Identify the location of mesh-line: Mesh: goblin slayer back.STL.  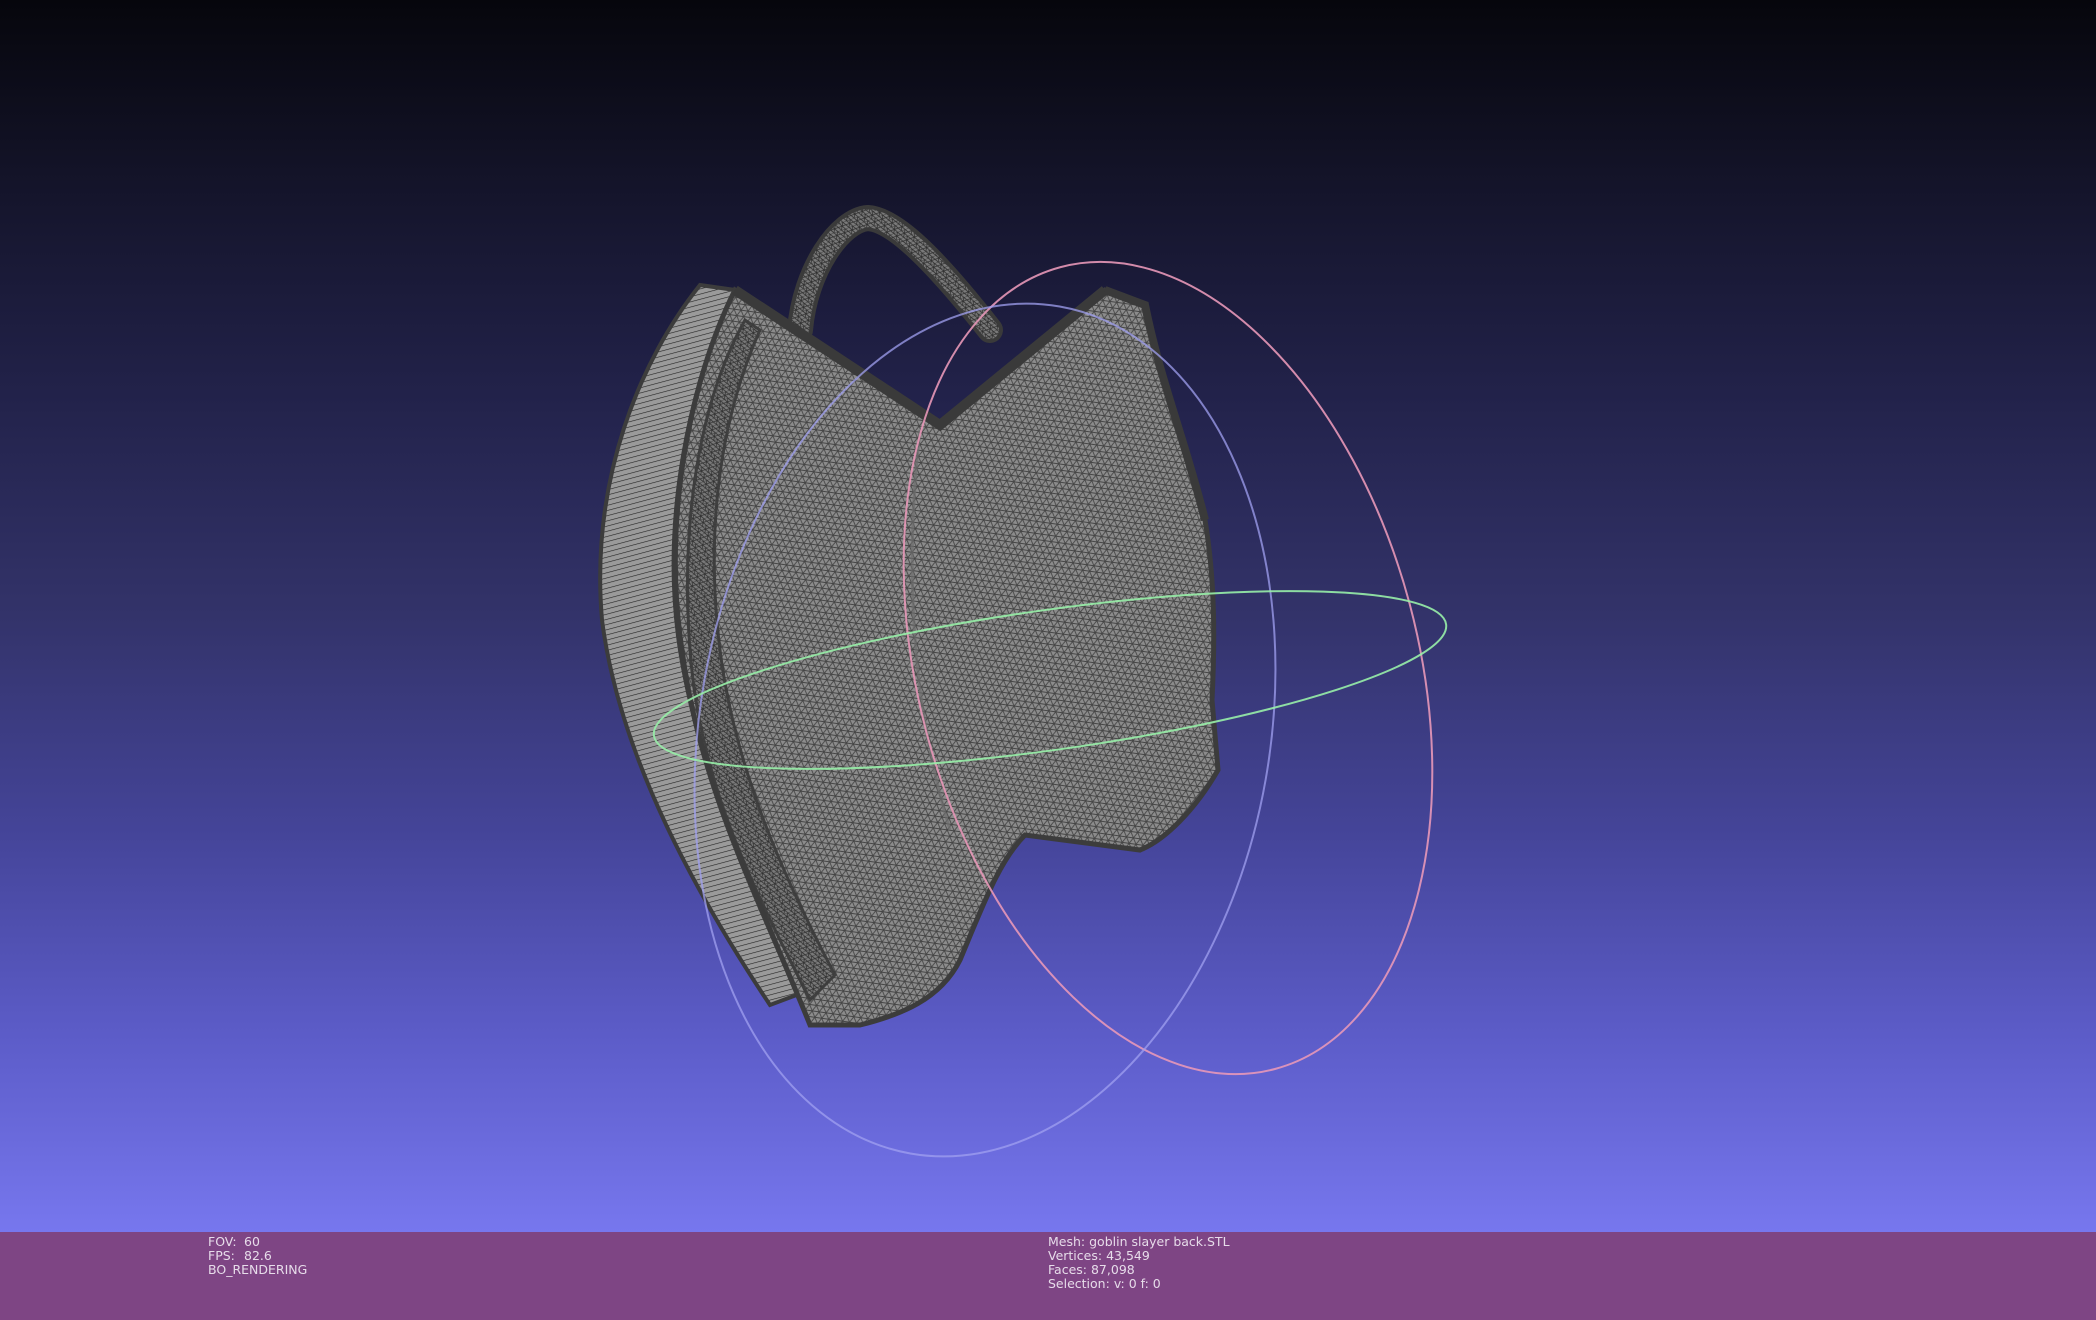
(1139, 1242).